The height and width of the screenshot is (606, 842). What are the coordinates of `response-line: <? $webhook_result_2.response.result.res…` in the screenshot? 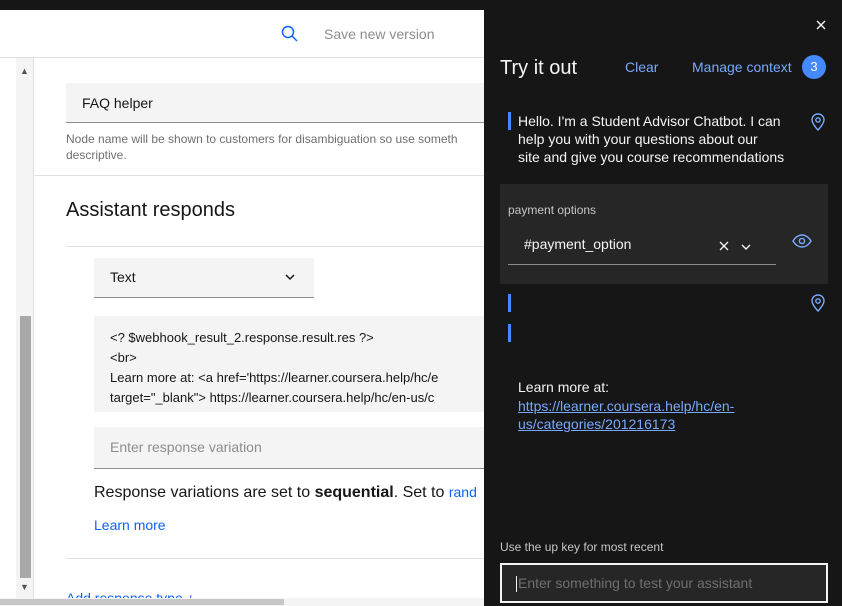 It's located at (242, 337).